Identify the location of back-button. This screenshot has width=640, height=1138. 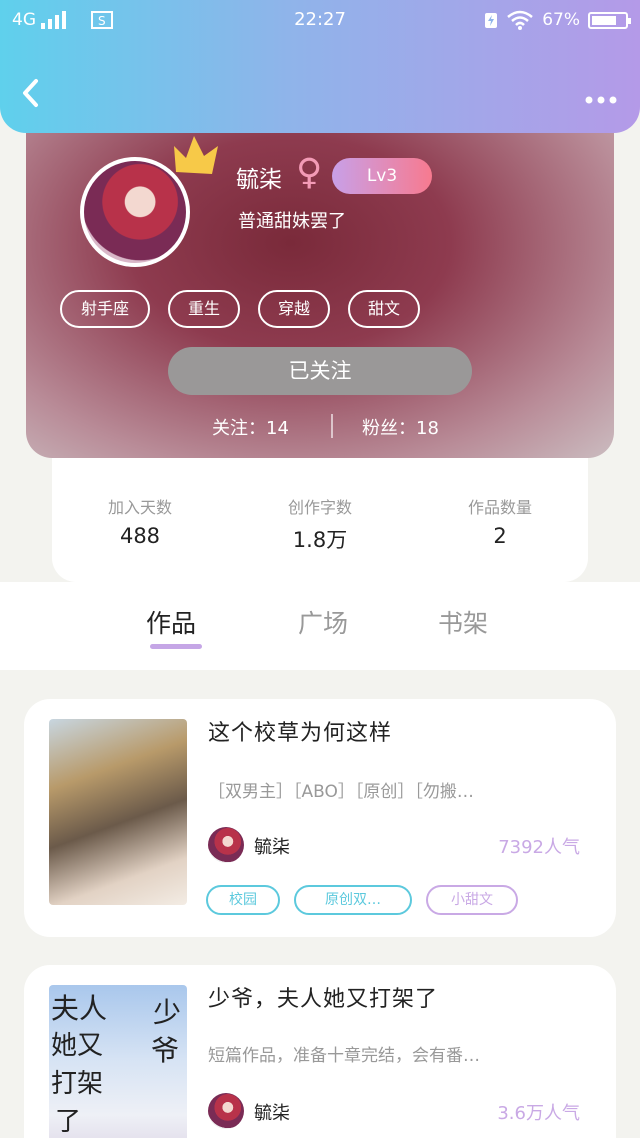
(35, 95).